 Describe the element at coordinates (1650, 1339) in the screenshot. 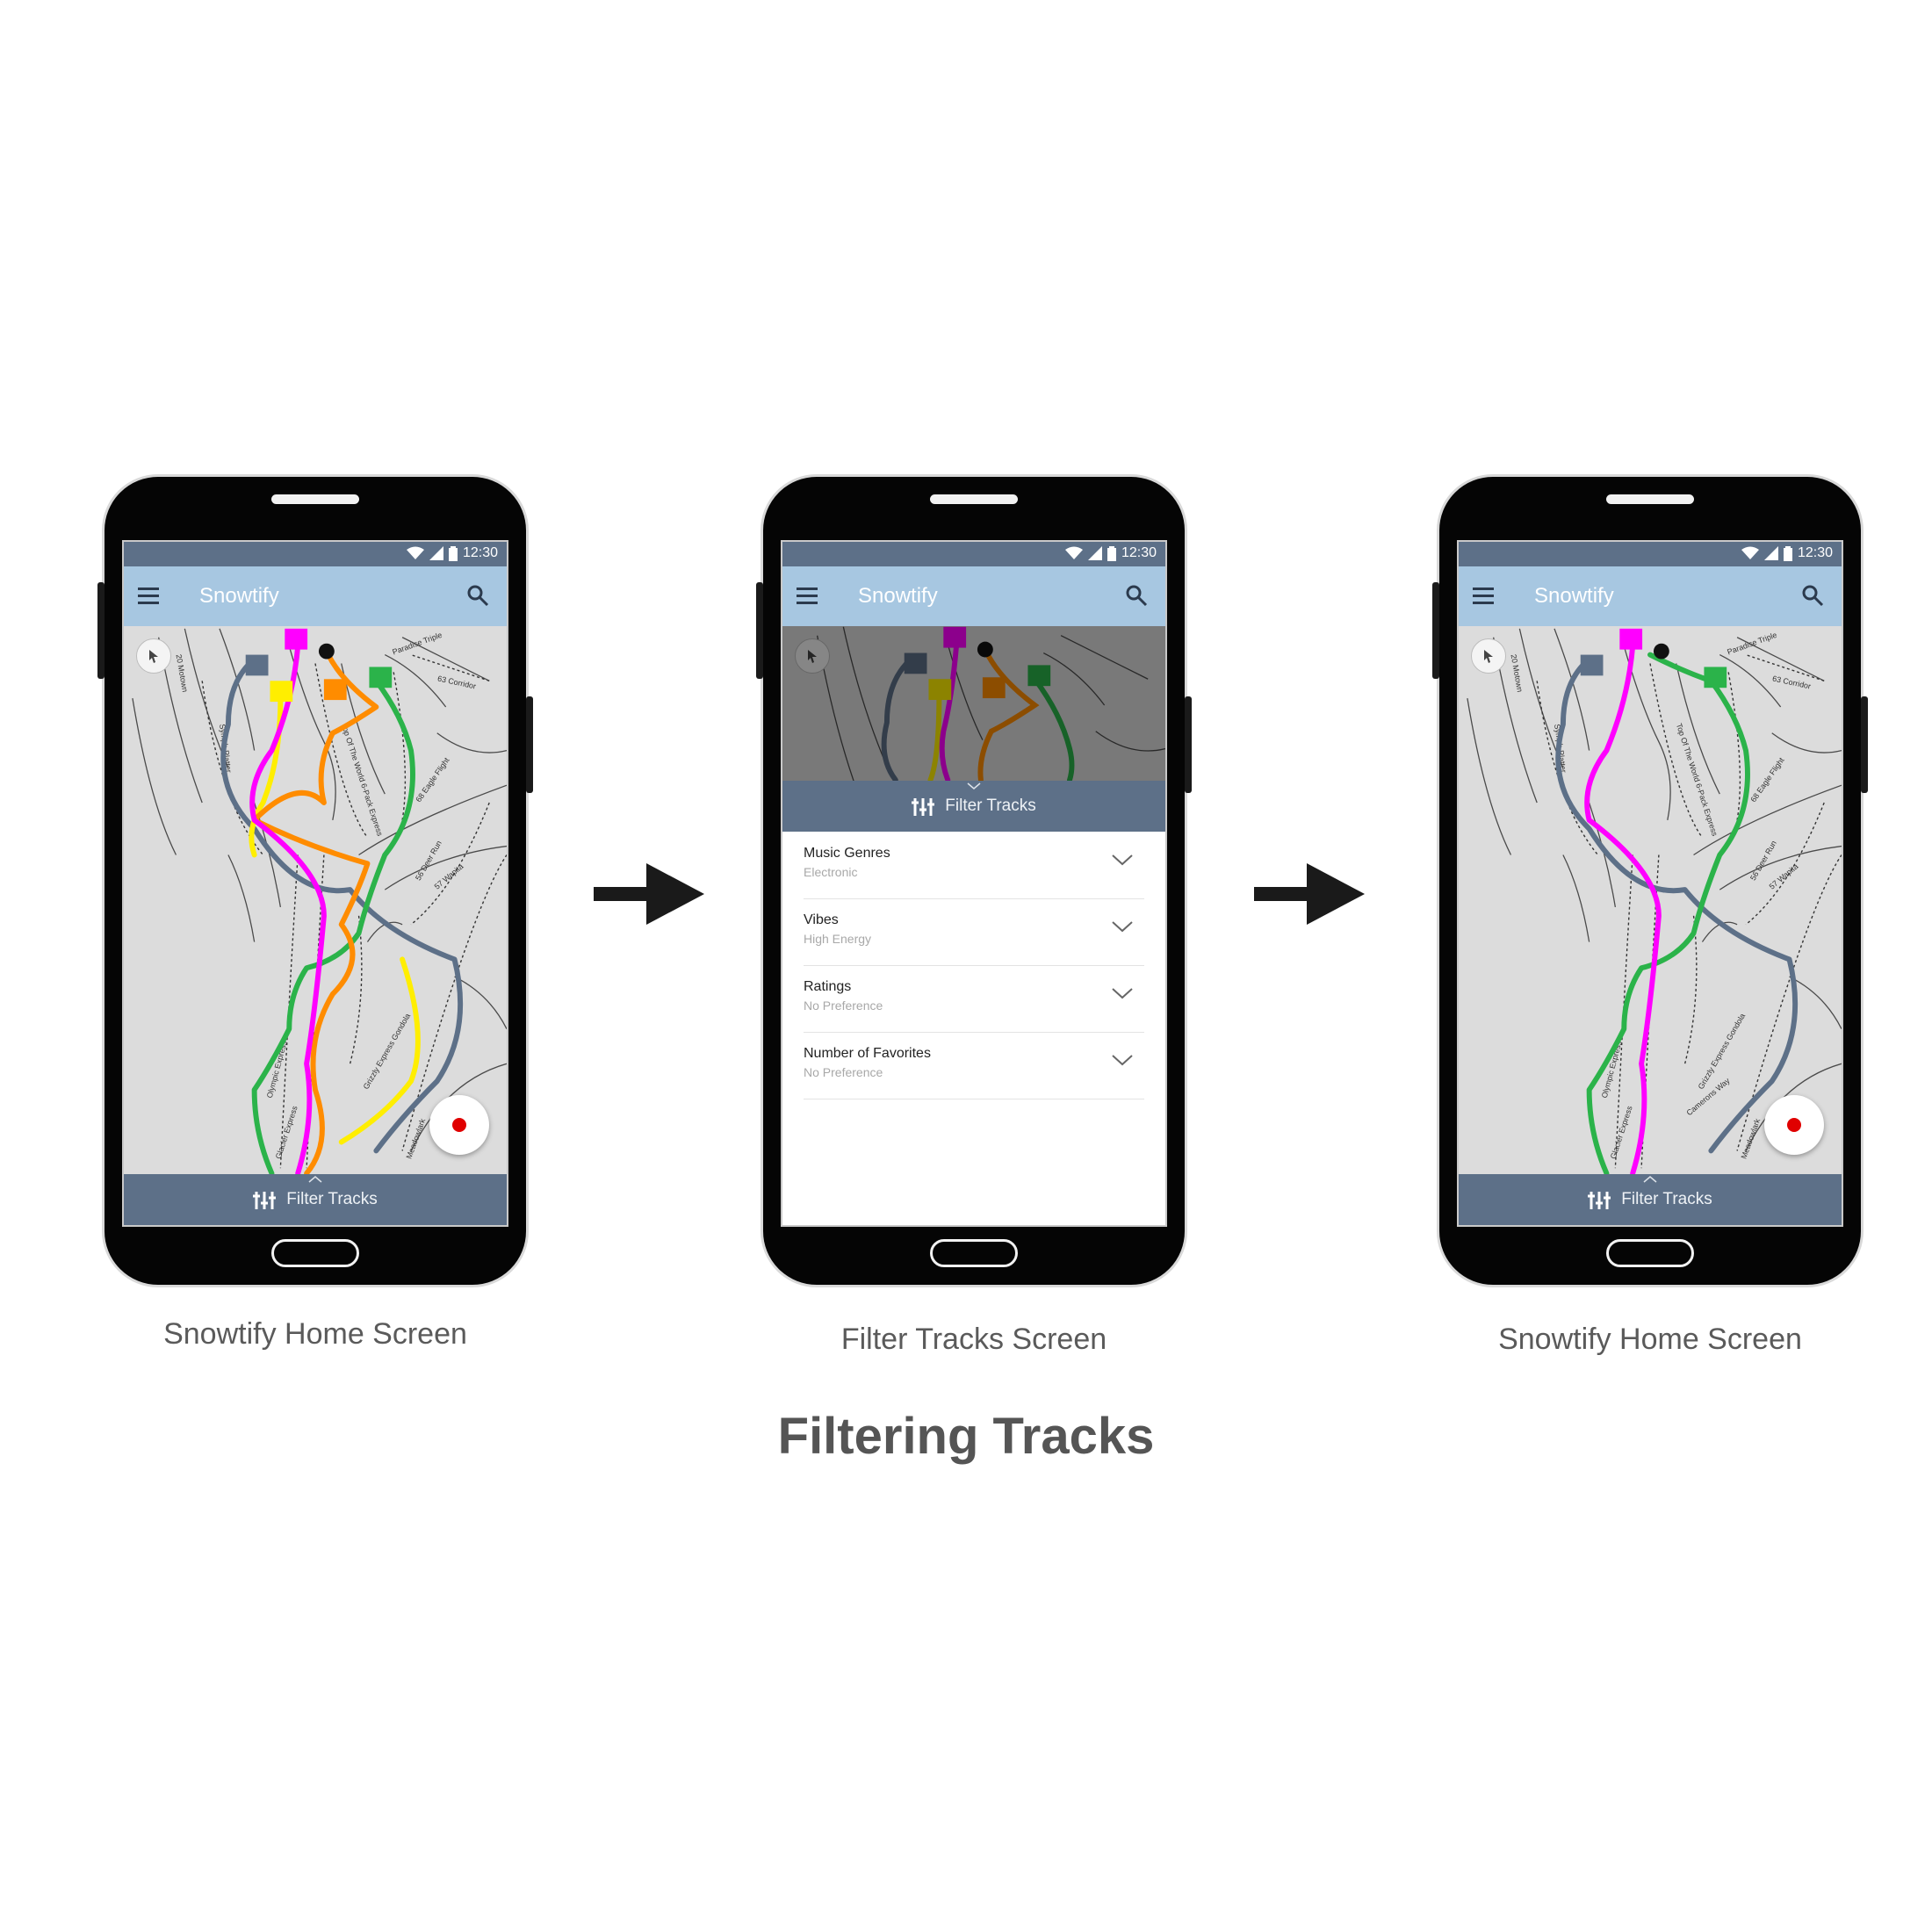

I see `caption-home-screen-2: Snowtify Home Screen` at that location.